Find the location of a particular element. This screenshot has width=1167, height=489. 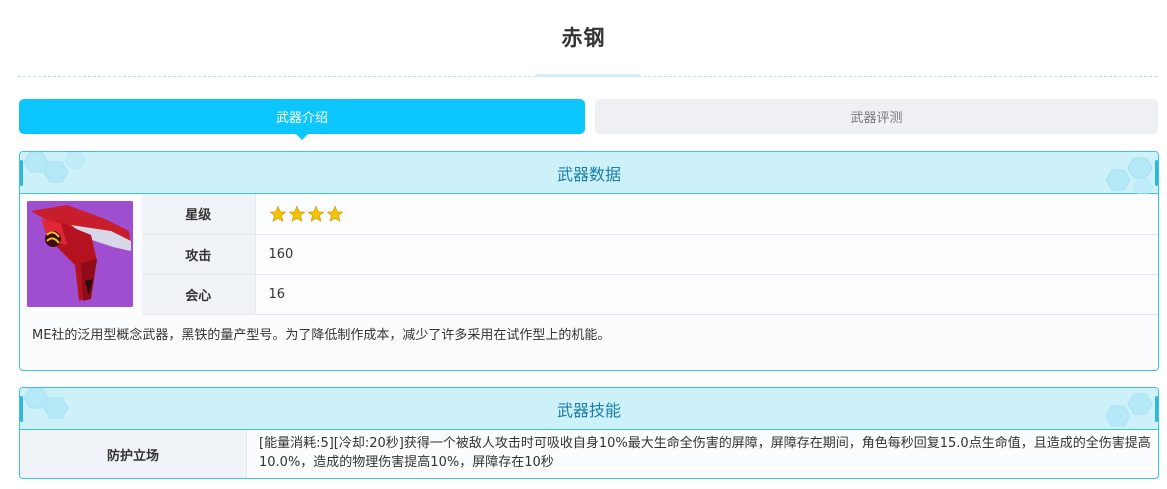

table-row: 攻击 160 is located at coordinates (650, 254).